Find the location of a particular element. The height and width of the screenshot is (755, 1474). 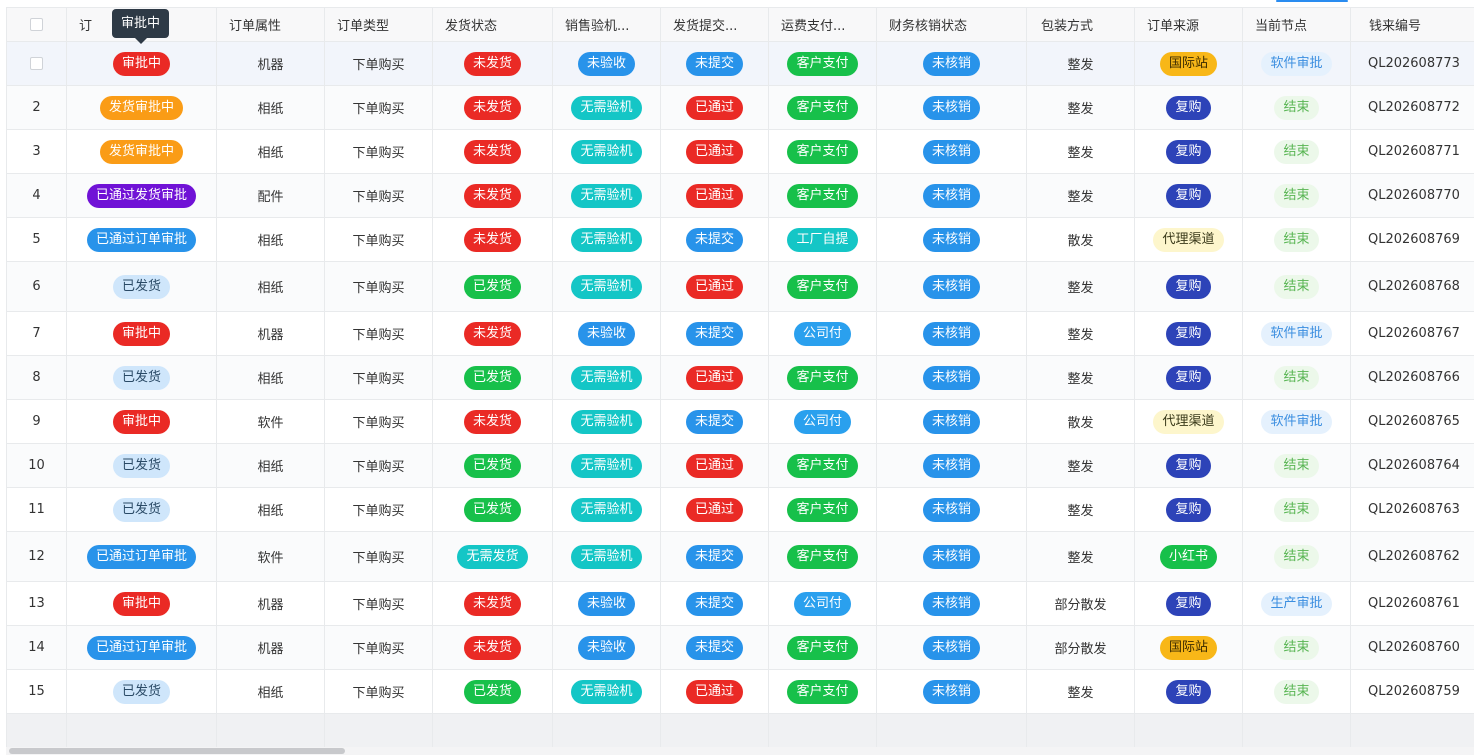

packing-cell: 整发 is located at coordinates (1080, 511).